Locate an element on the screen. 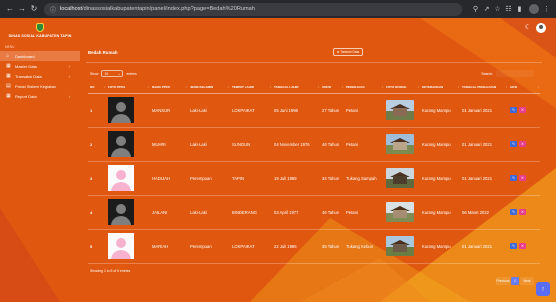 The width and height of the screenshot is (556, 302). bookmark-icon: ☆ is located at coordinates (497, 9).